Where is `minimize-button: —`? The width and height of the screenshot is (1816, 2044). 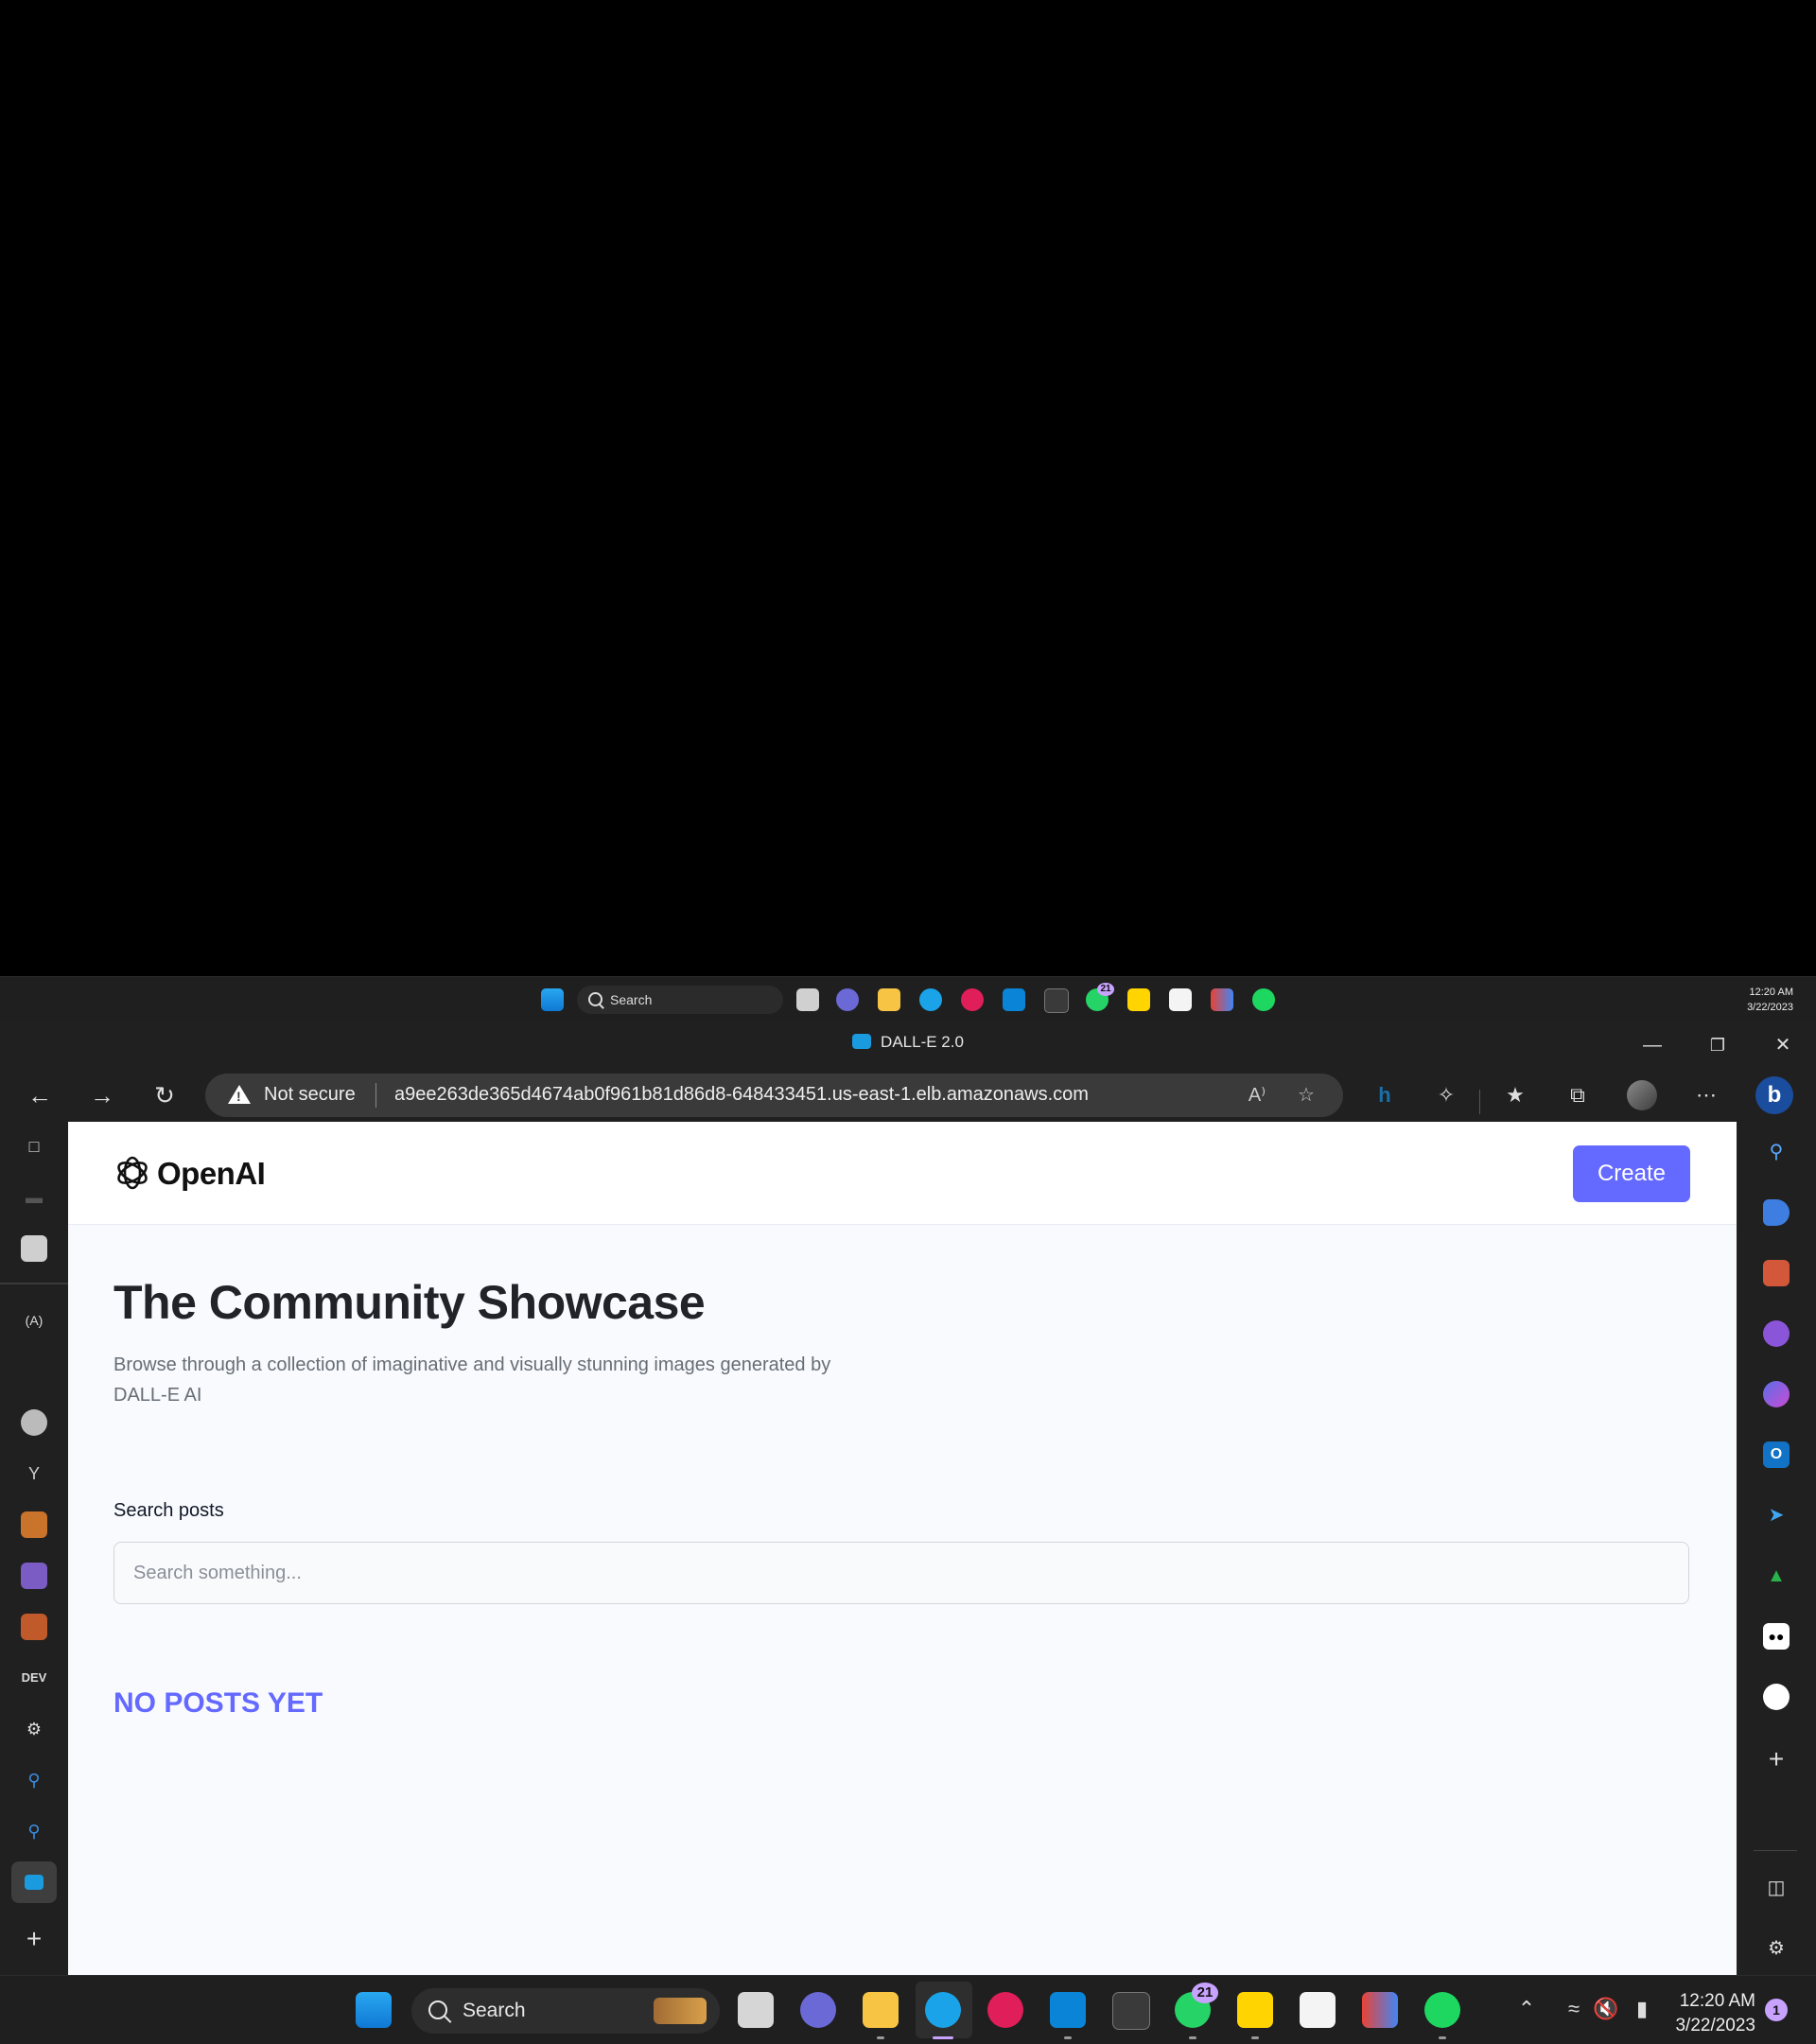 minimize-button: — is located at coordinates (1652, 1045).